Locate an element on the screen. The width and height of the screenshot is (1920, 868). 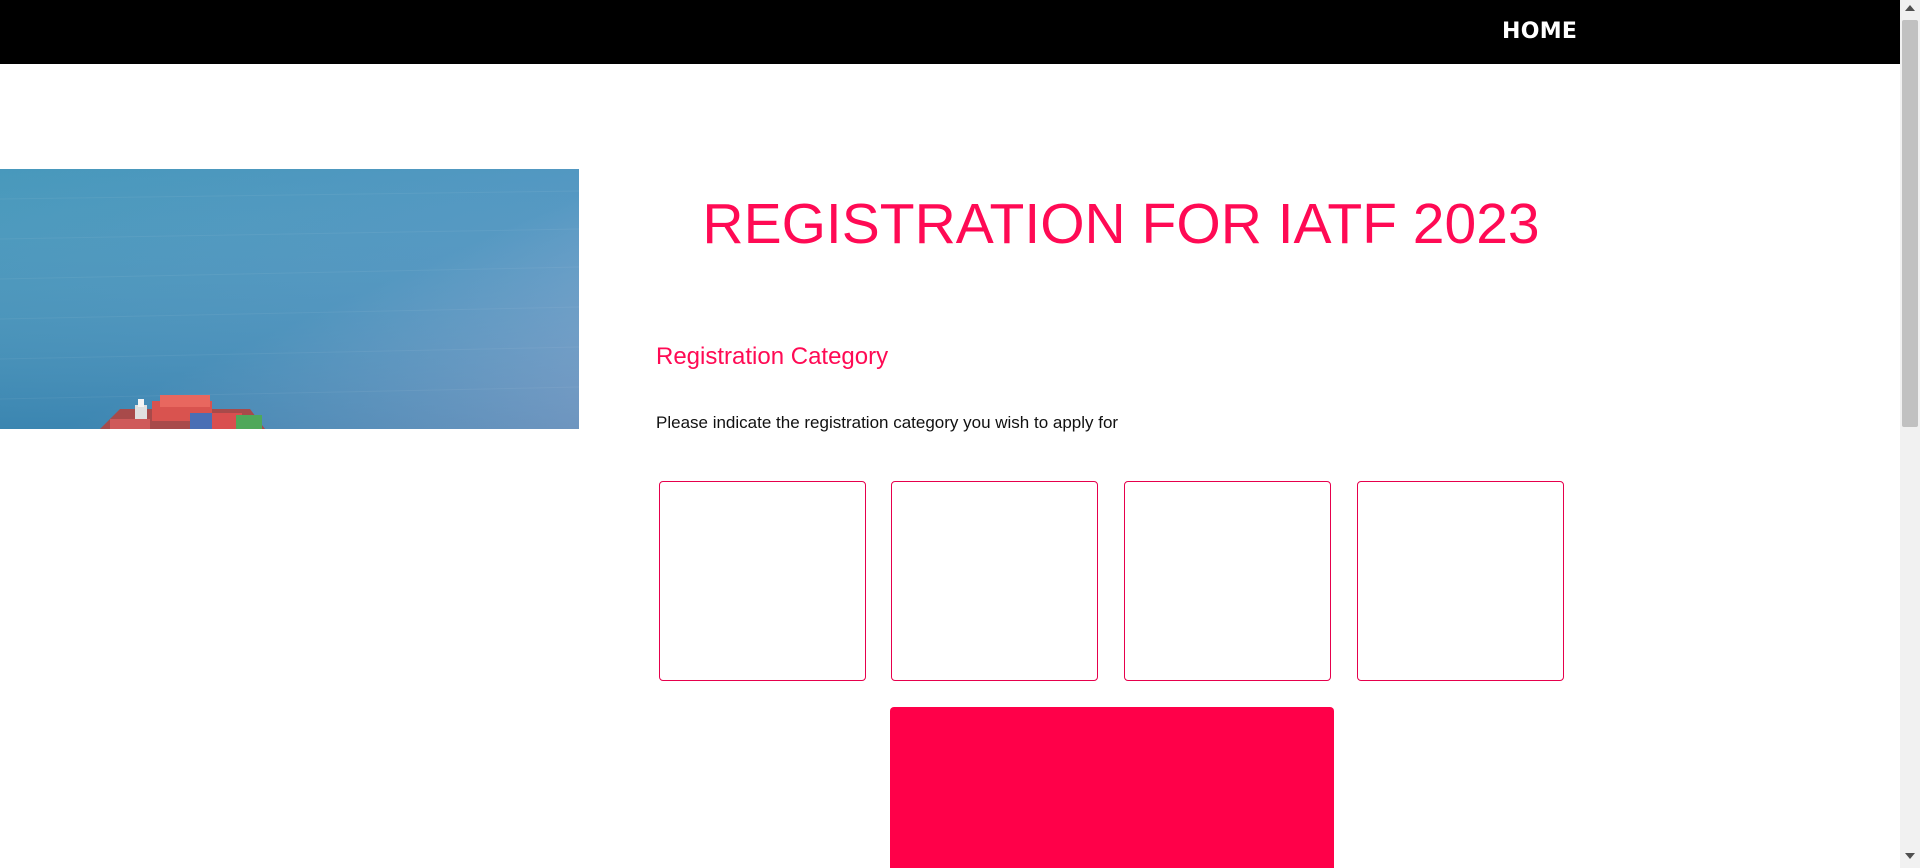
scroll-up-arrow-icon is located at coordinates (1910, 8).